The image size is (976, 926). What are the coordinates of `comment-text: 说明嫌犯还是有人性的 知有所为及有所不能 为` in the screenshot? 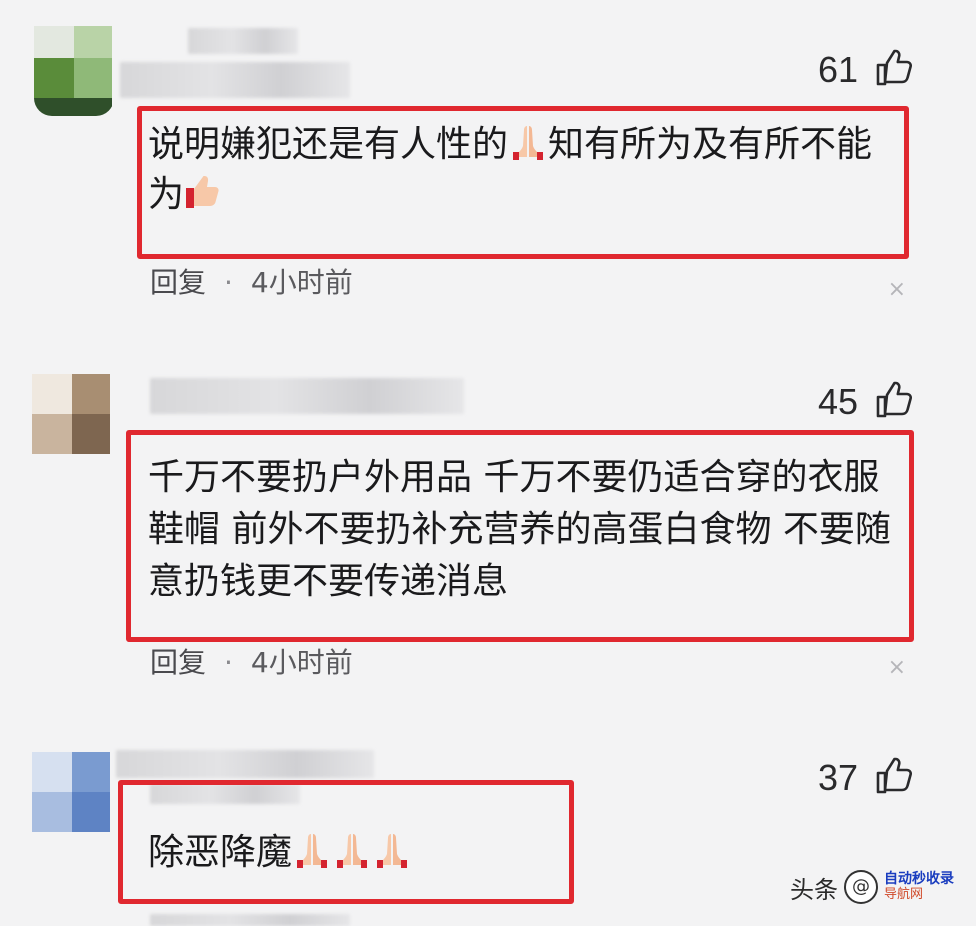 It's located at (528, 170).